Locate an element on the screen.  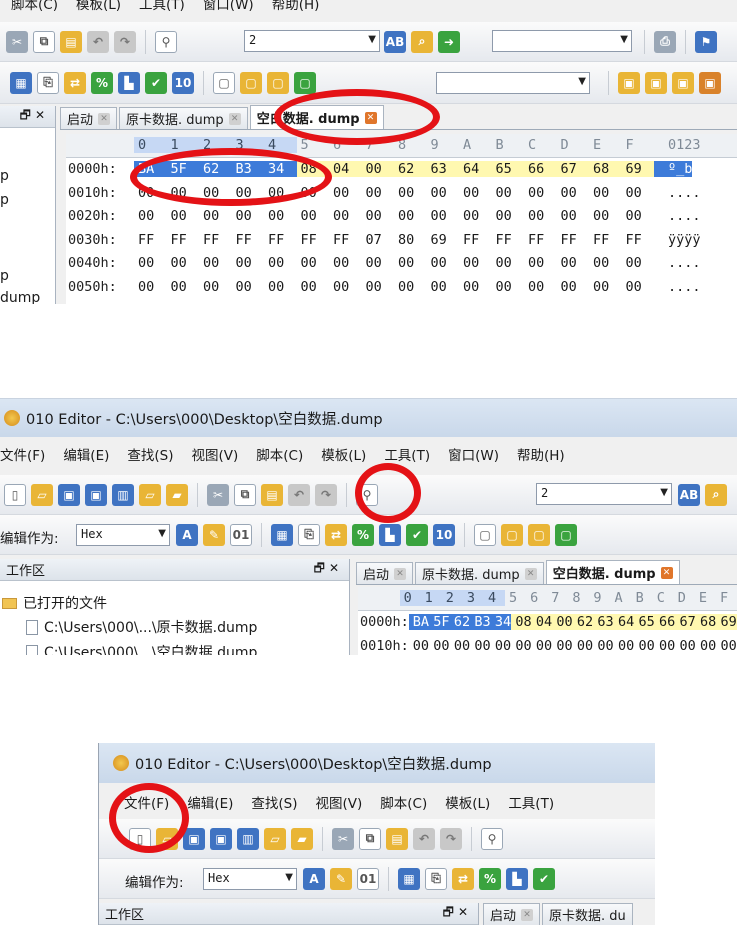
paste-icon: ▤ is located at coordinates (71, 41).